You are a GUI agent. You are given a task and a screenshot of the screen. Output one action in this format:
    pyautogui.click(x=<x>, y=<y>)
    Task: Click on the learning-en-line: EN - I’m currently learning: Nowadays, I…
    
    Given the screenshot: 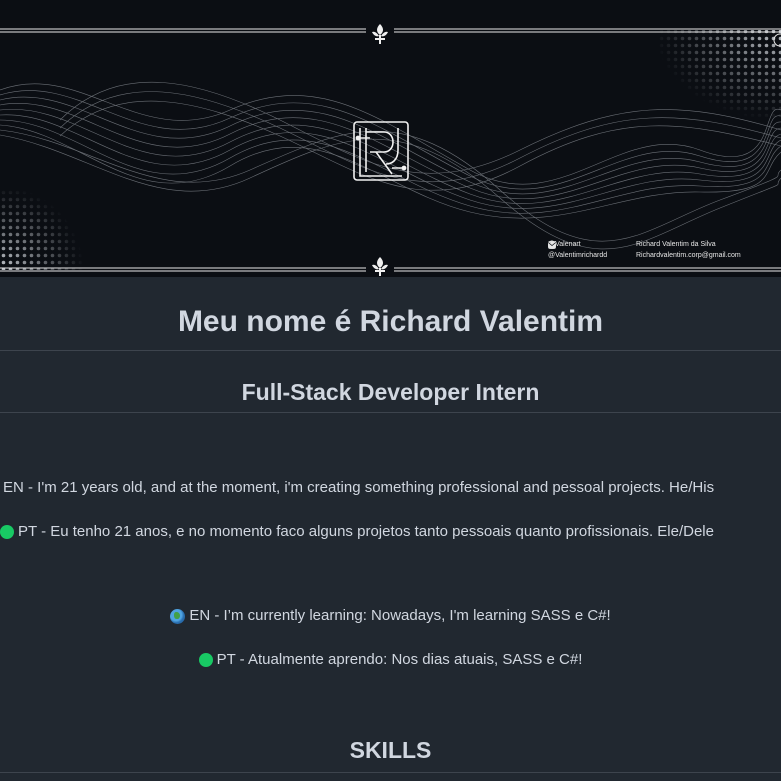 What is the action you would take?
    pyautogui.click(x=390, y=616)
    